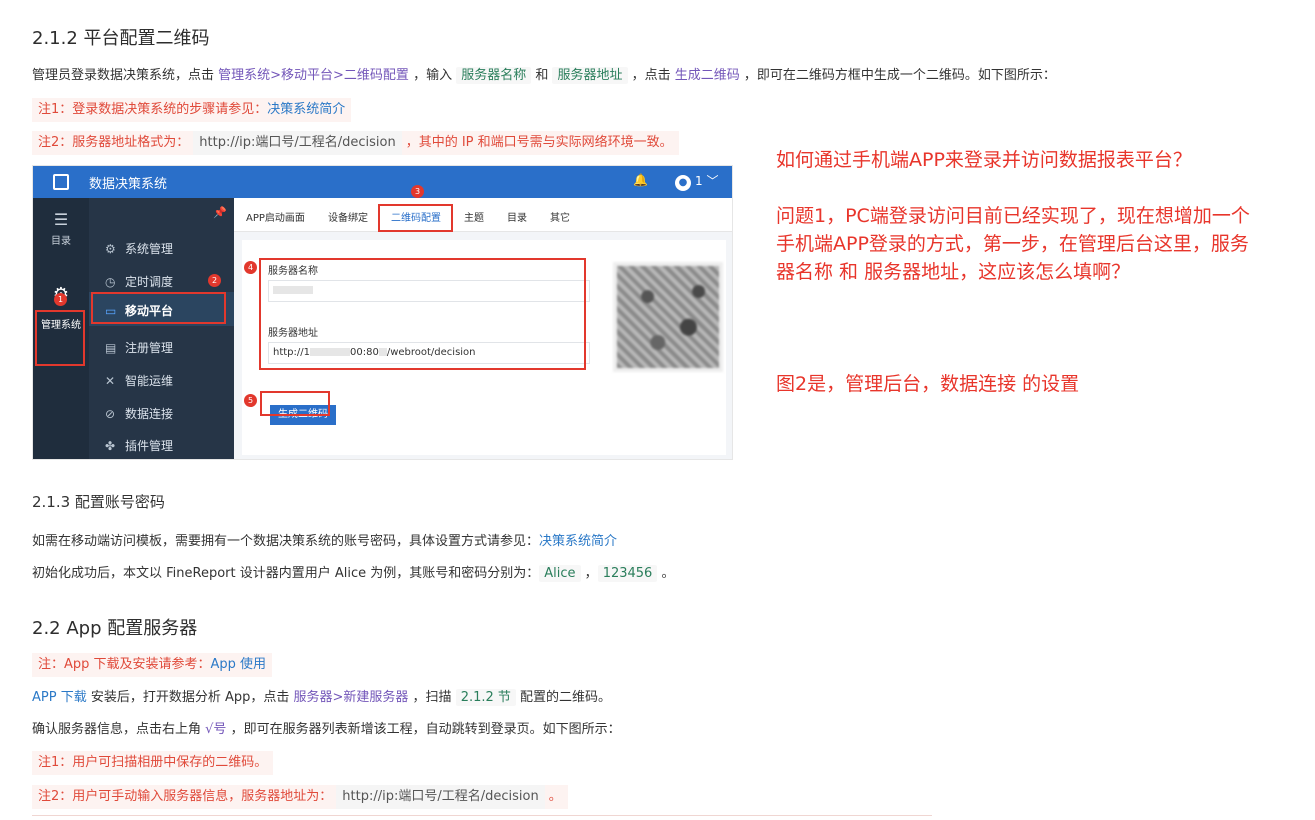  What do you see at coordinates (313, 75) in the screenshot?
I see `menu-path: 管理系统>移动平台>二维码配置` at bounding box center [313, 75].